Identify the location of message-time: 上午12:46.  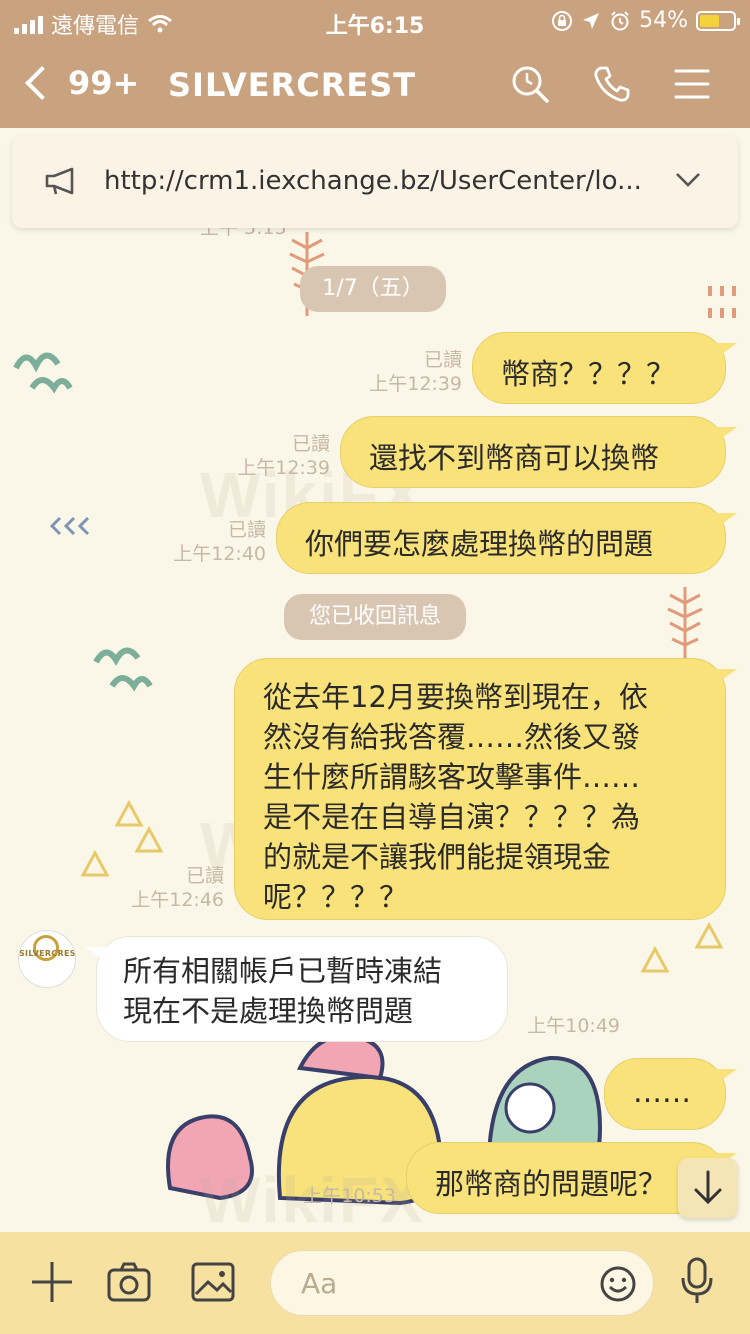
(177, 900).